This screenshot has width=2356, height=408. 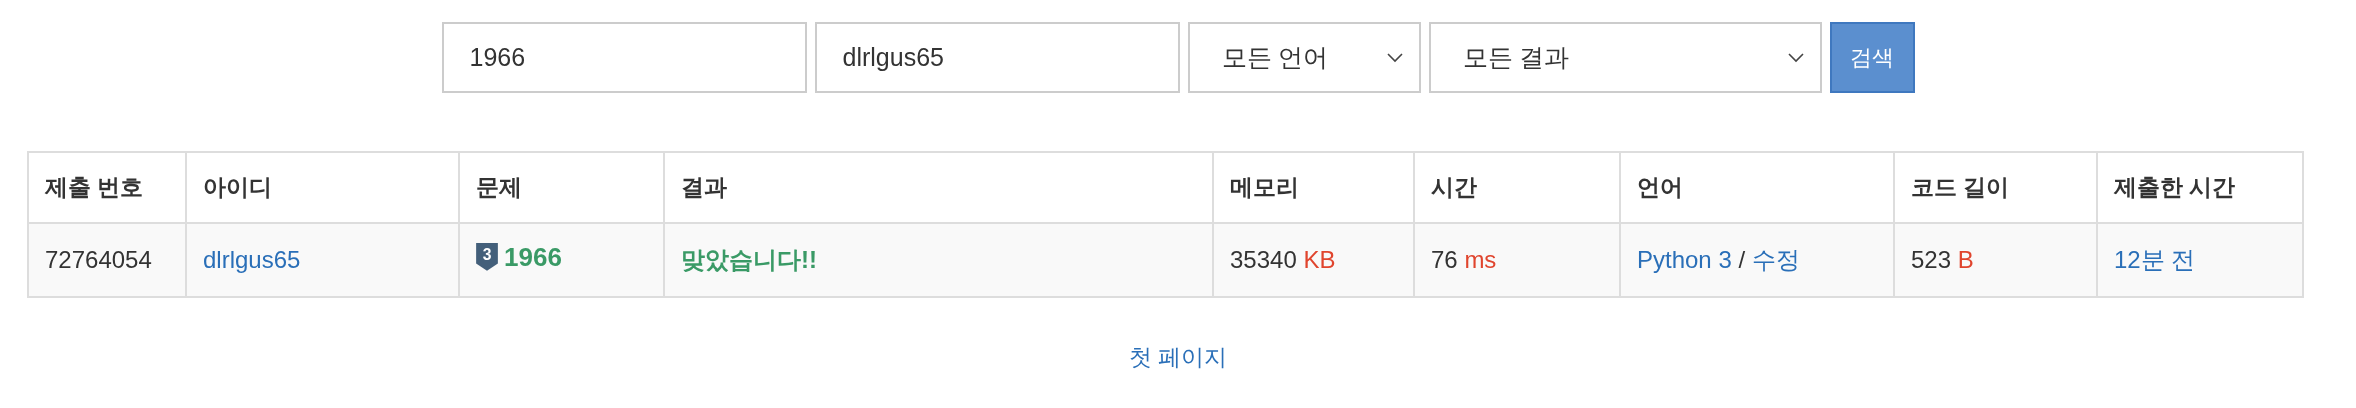 What do you see at coordinates (1931, 259) in the screenshot?
I see `code-length-value: 523` at bounding box center [1931, 259].